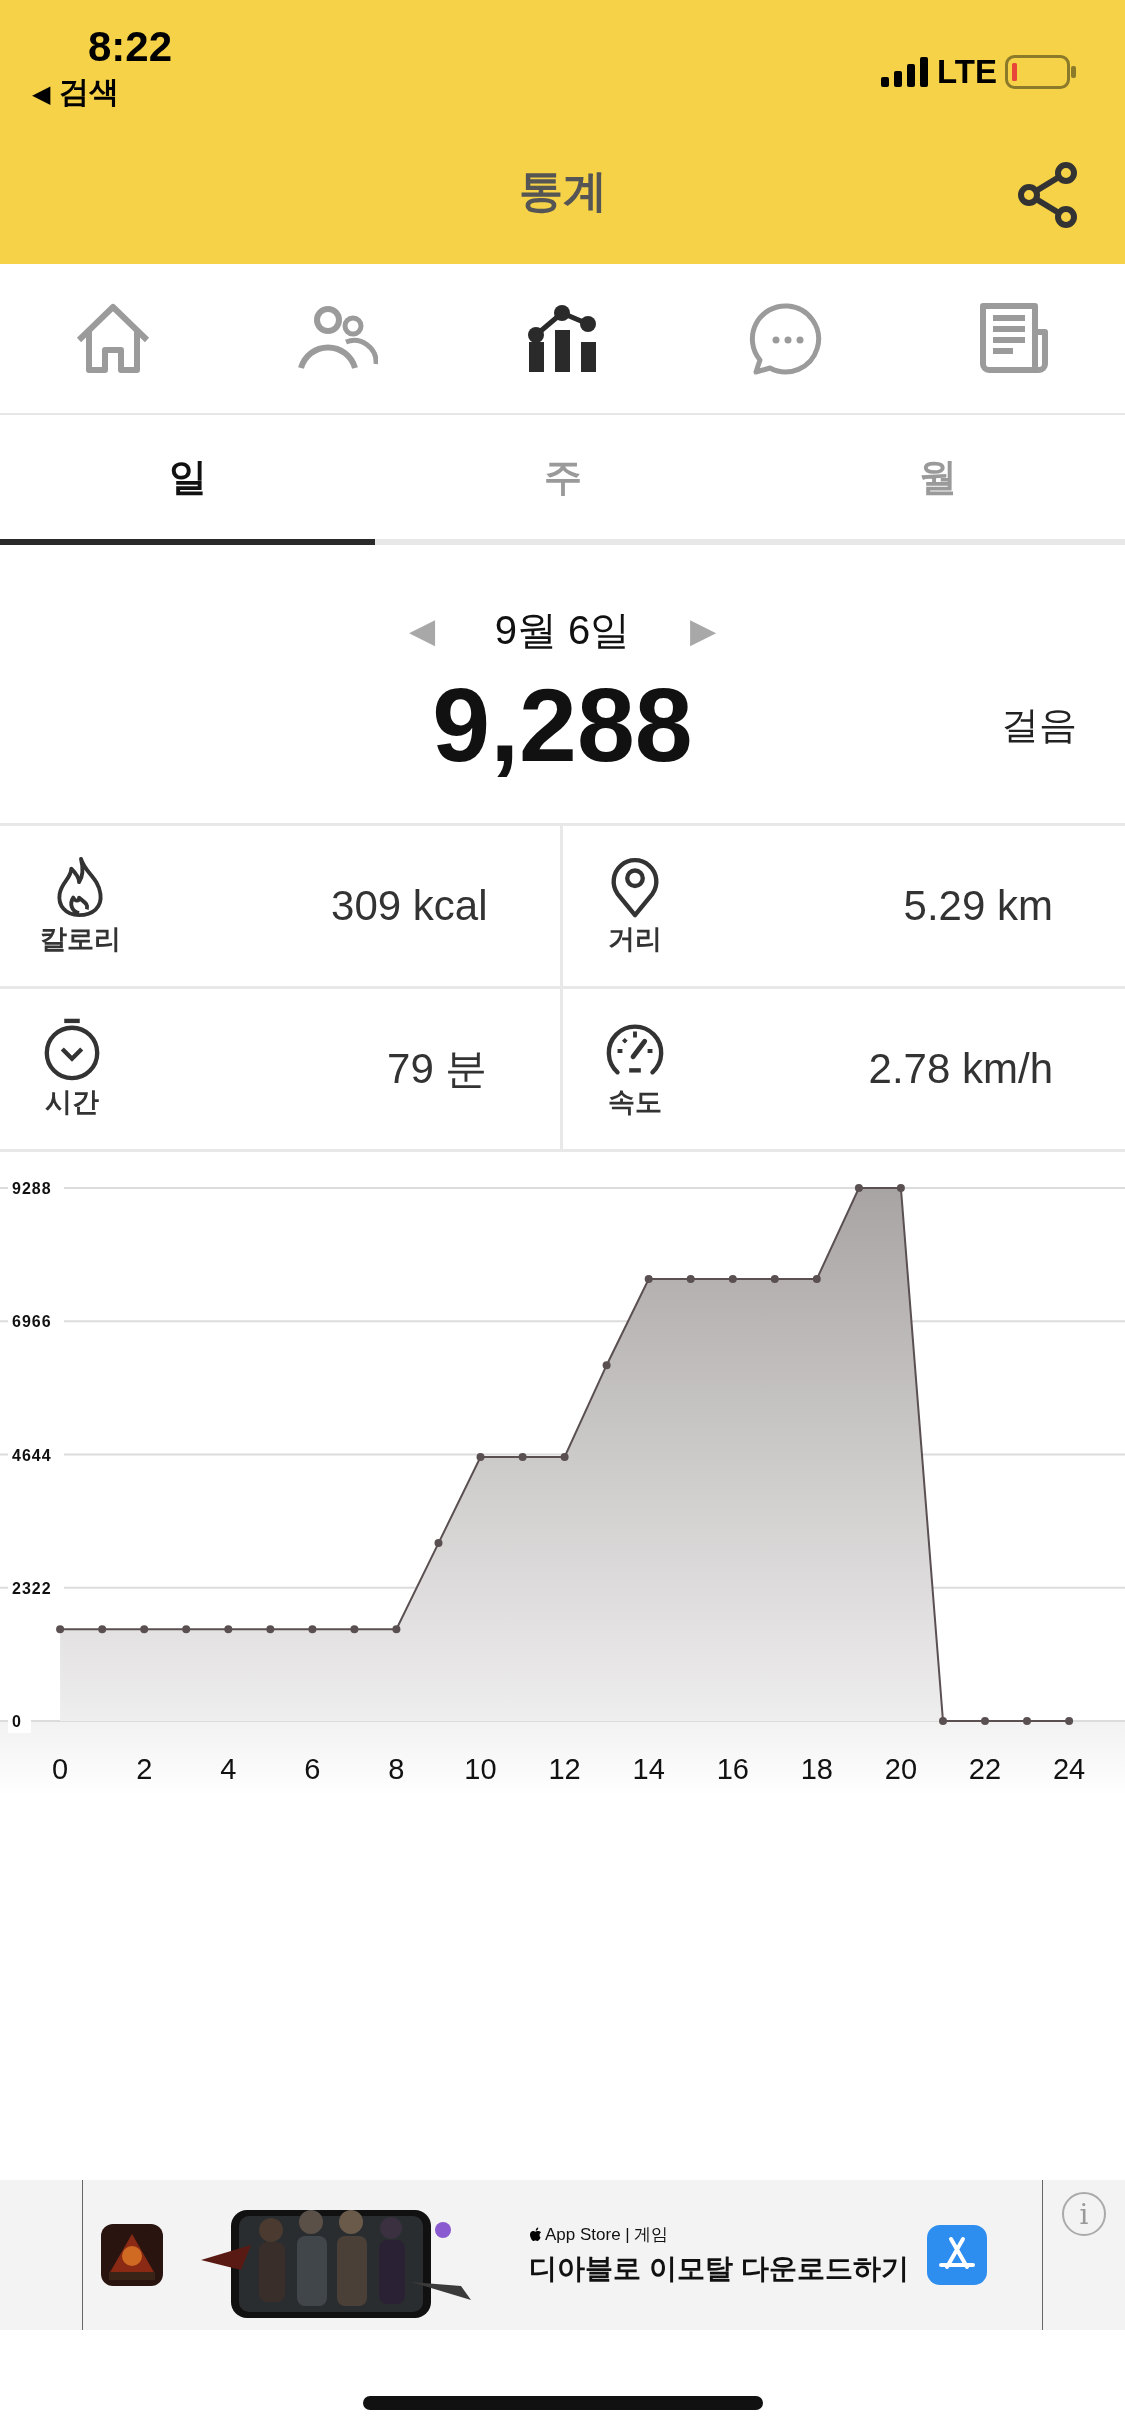 This screenshot has height=2436, width=1125. Describe the element at coordinates (1041, 72) in the screenshot. I see `battery-icon` at that location.